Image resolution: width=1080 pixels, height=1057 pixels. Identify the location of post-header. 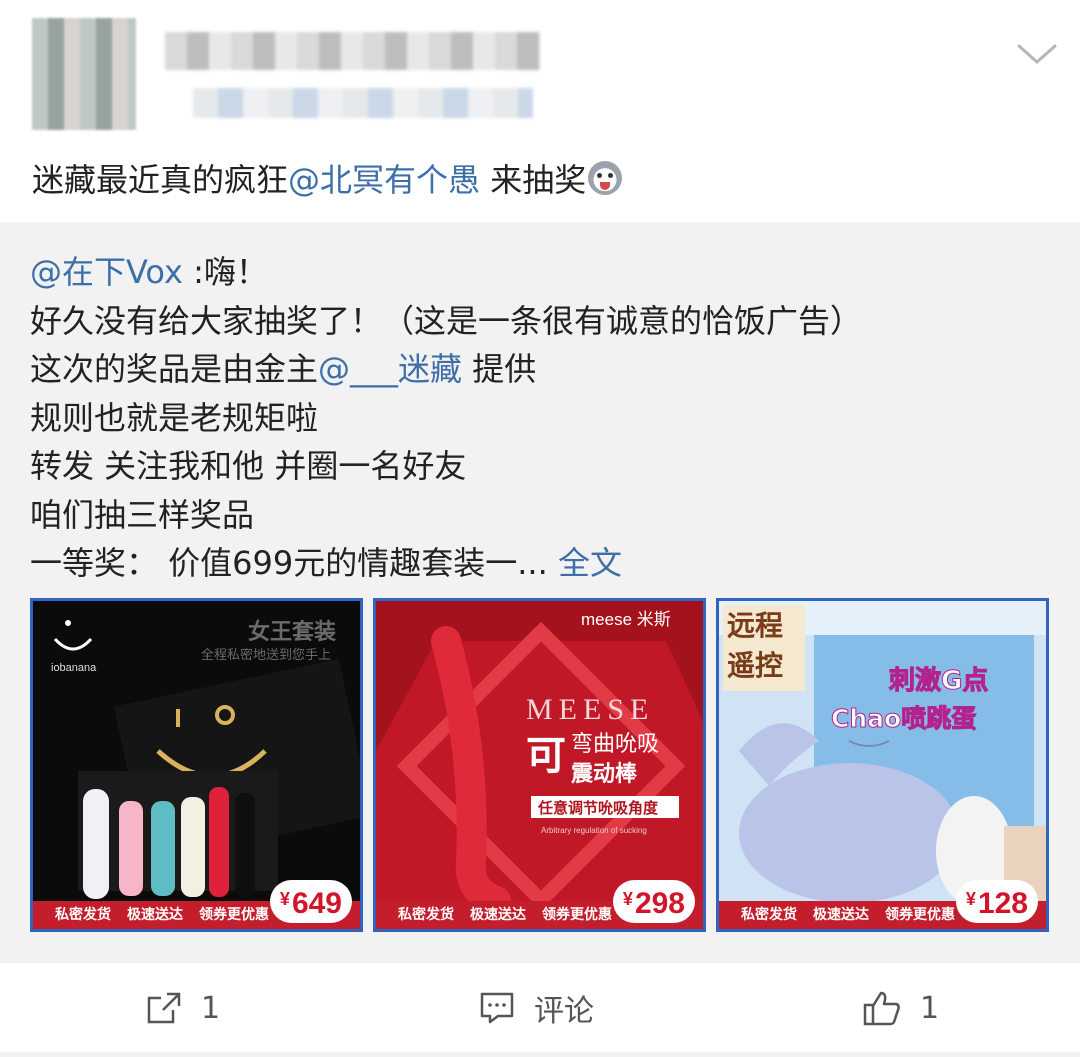
(540, 75).